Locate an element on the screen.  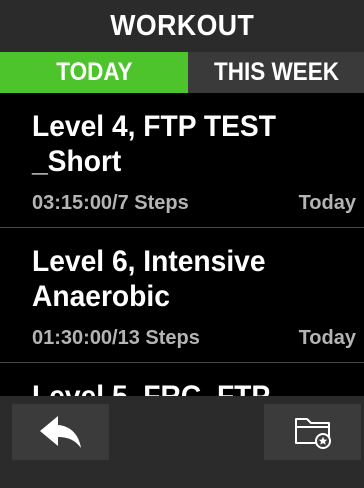
workout-title: Level 6, Intensive Anaerobic is located at coordinates (149, 279).